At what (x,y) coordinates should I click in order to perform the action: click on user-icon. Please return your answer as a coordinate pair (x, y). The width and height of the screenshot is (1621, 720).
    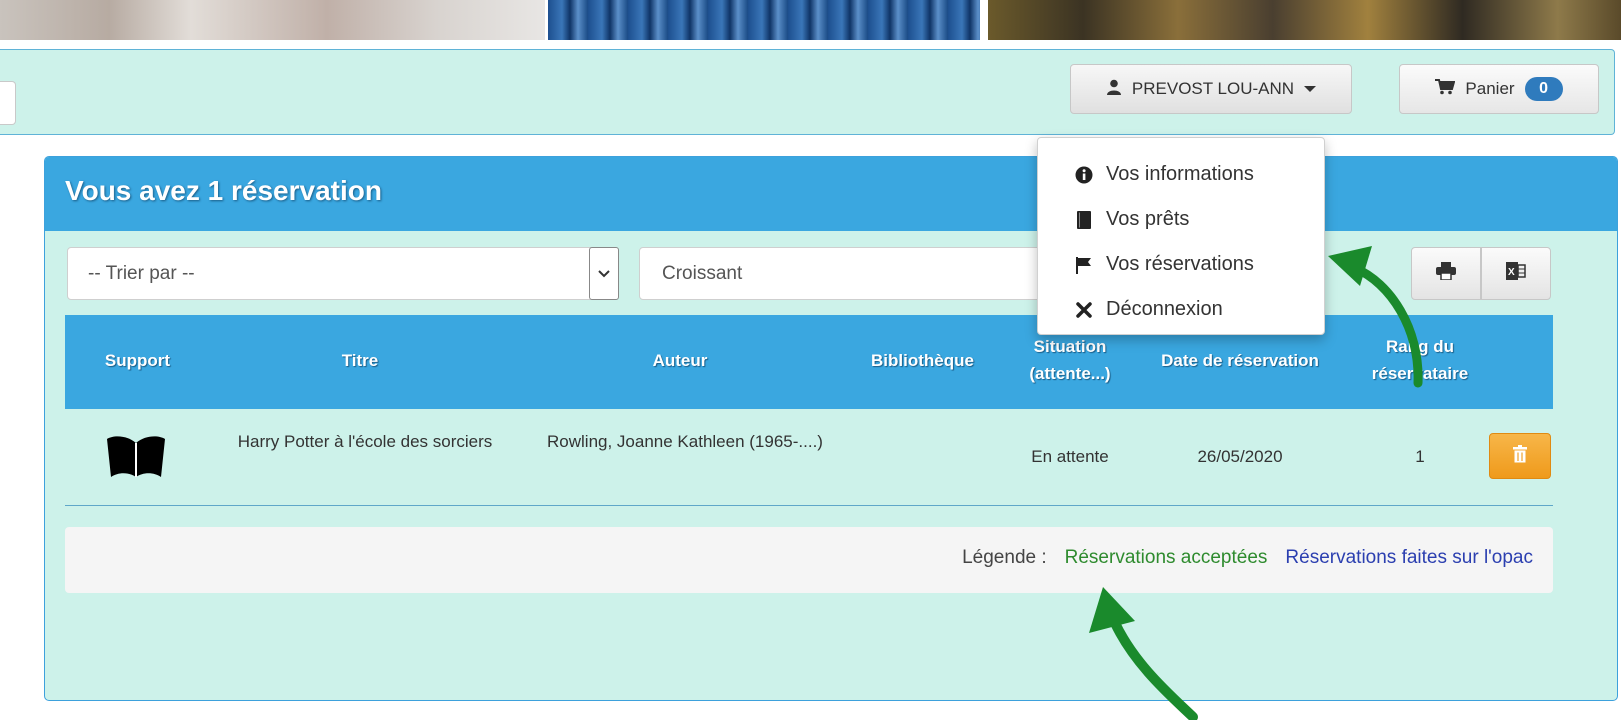
    Looking at the image, I should click on (1114, 89).